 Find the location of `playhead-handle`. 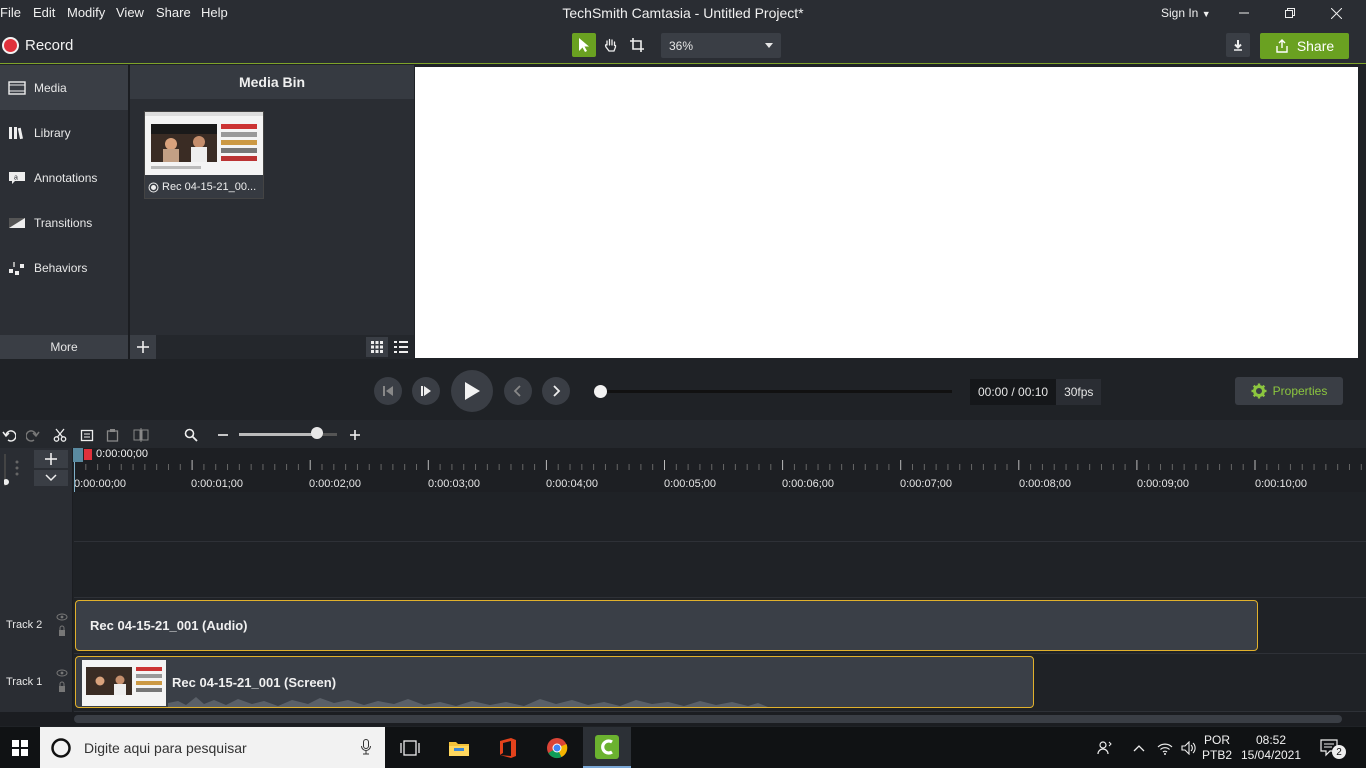

playhead-handle is located at coordinates (78, 455).